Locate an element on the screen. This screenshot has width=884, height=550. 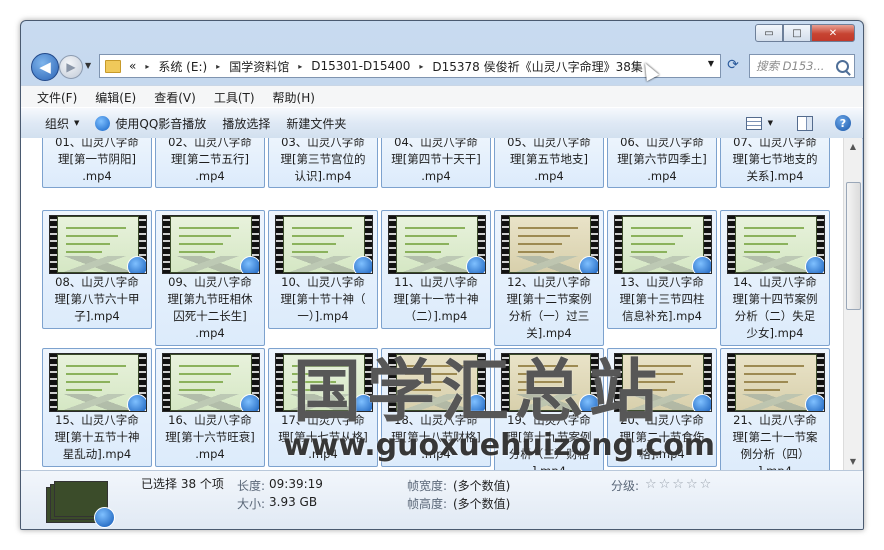
rating-stars: ☆☆☆☆☆ is located at coordinates (679, 484).